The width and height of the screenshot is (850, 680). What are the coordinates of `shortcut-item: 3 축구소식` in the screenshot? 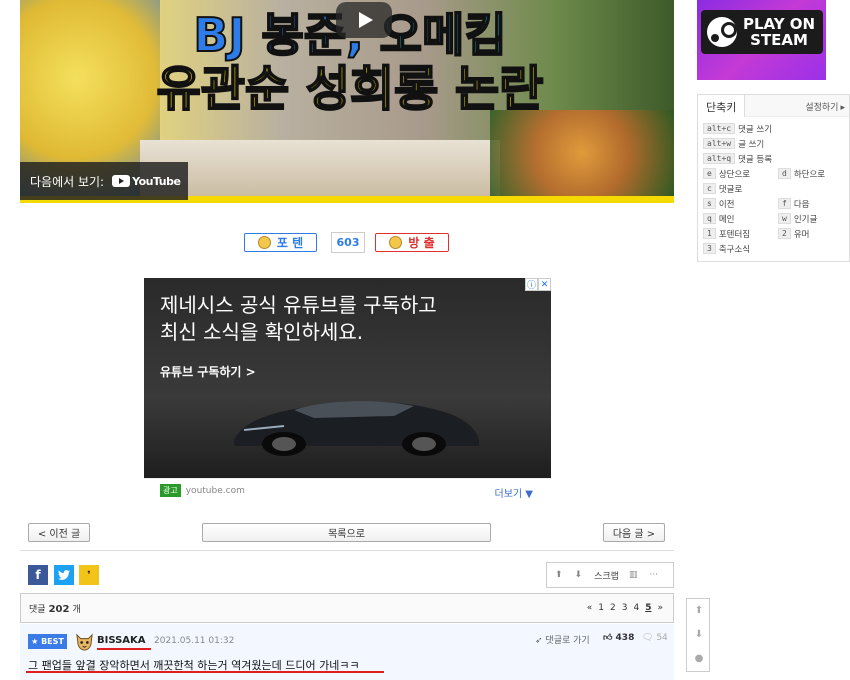 It's located at (726, 248).